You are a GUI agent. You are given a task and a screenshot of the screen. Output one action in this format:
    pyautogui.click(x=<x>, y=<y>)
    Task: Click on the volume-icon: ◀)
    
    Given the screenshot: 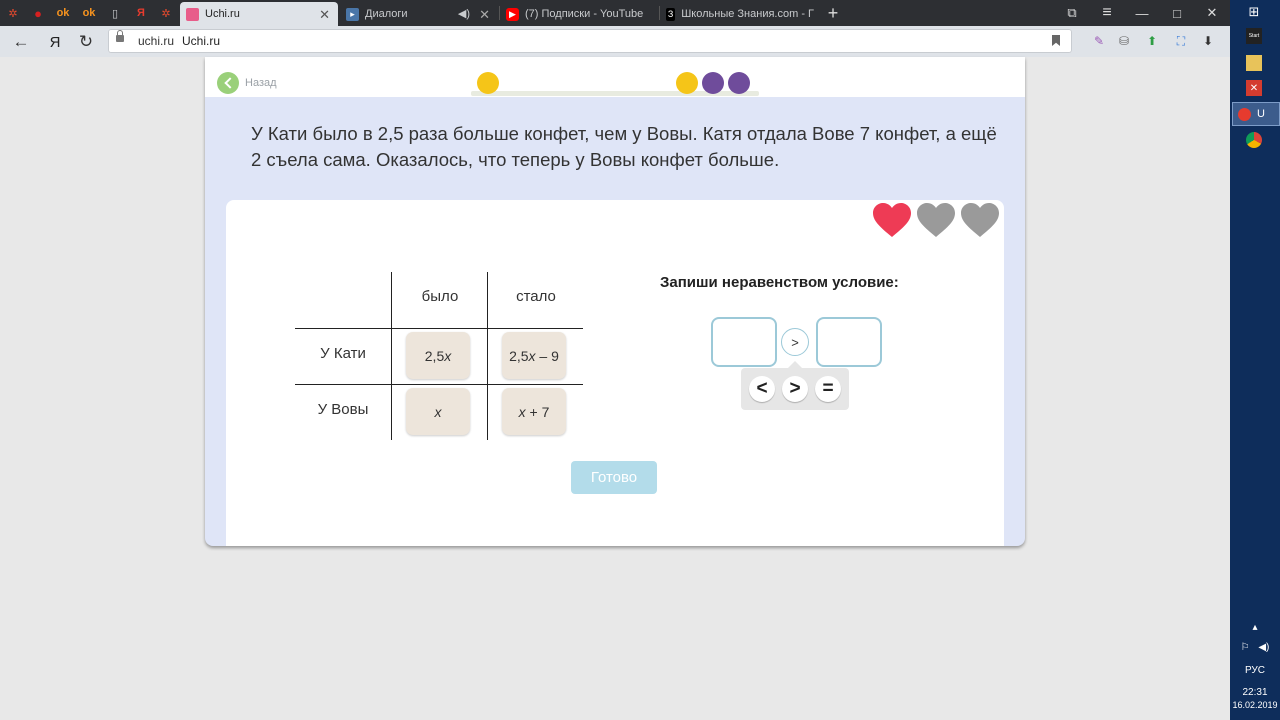 What is the action you would take?
    pyautogui.click(x=1263, y=647)
    